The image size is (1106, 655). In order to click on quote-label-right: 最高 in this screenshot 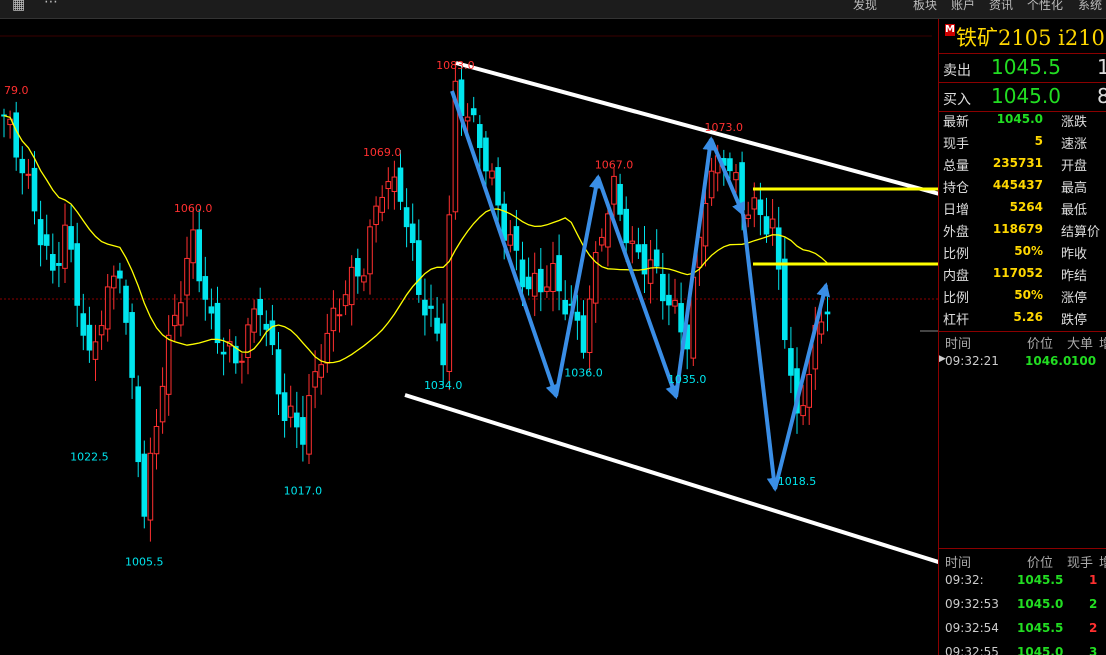, I will do `click(1074, 188)`.